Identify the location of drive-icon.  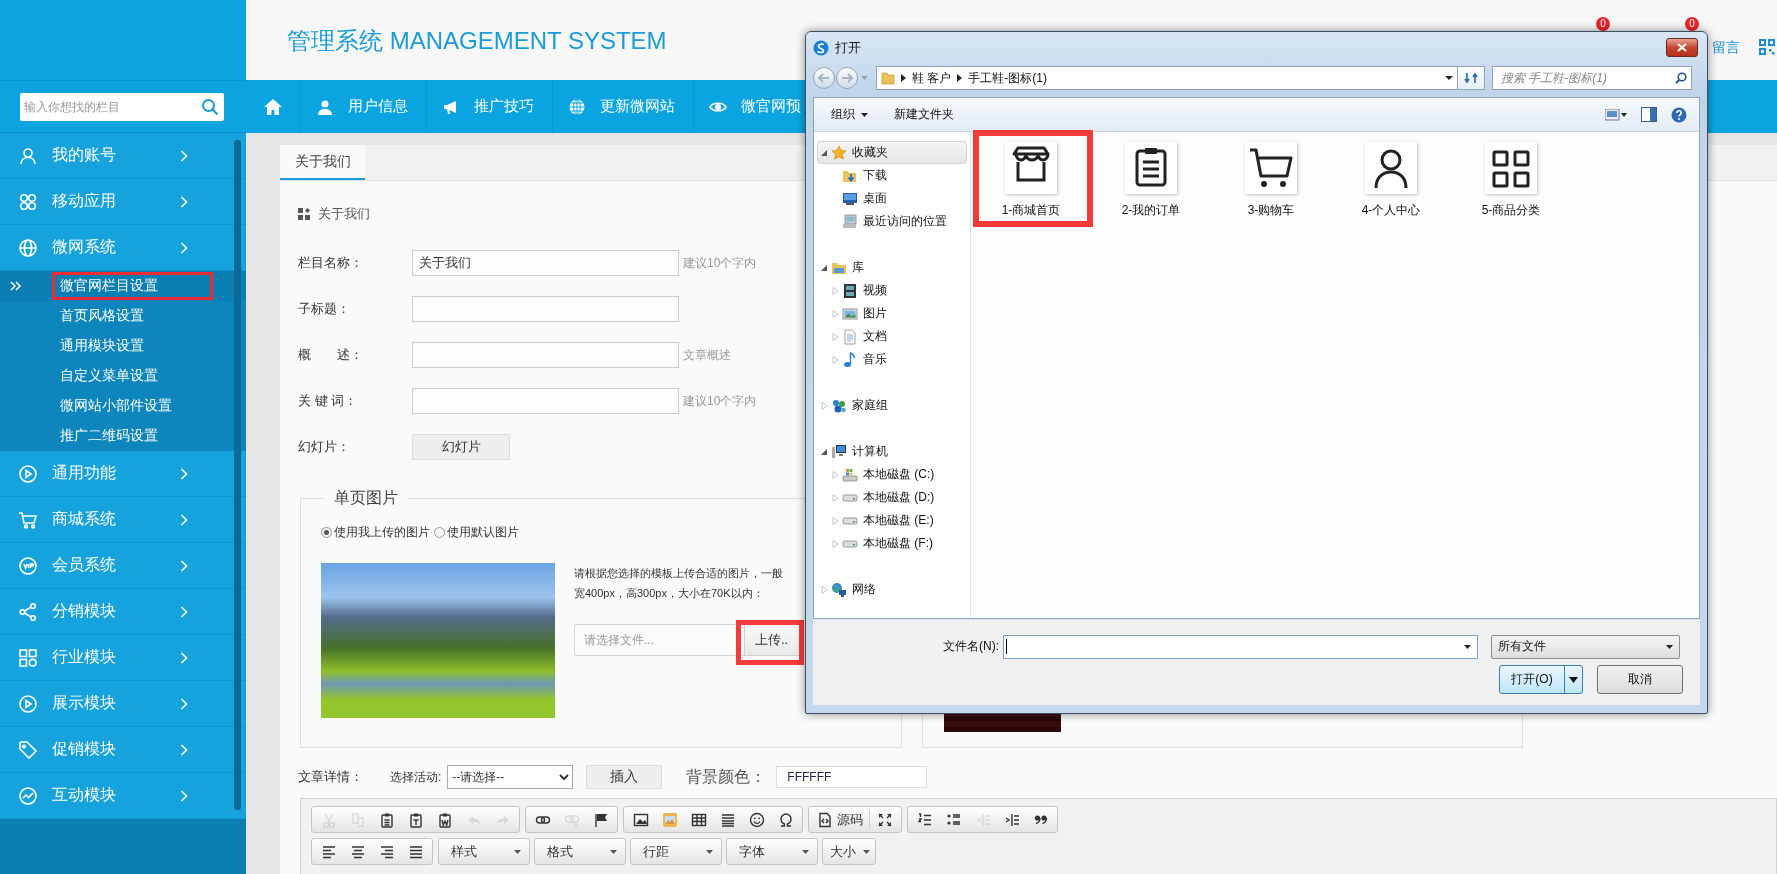
(850, 543).